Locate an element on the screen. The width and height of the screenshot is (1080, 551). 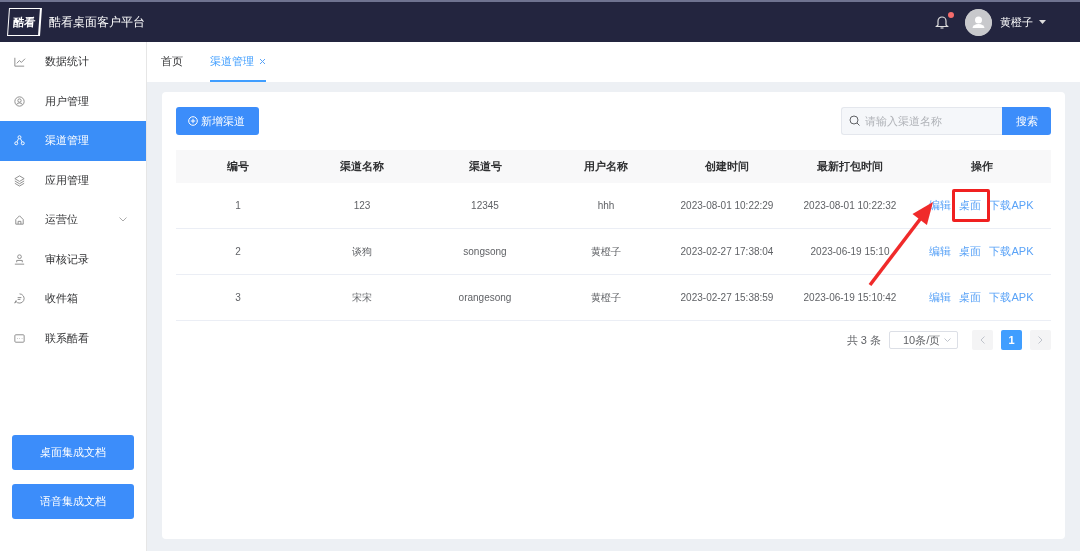
search-field: 请输入渠道名称 is located at coordinates (921, 121).